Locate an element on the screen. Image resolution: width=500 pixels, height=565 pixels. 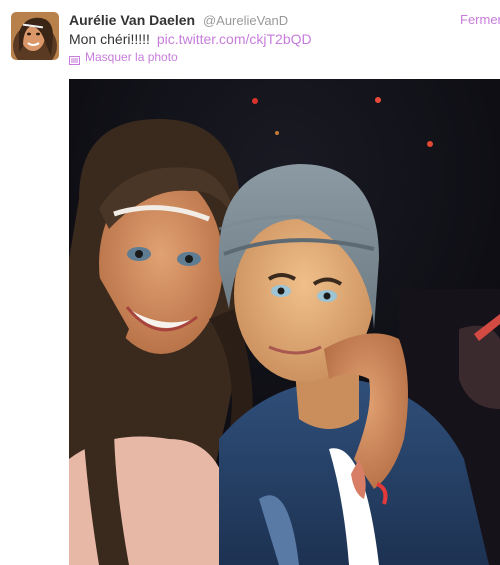
tweet-text: Mon chéri!!!!! pic.twitter.com/ckjT2bQD is located at coordinates (190, 39).